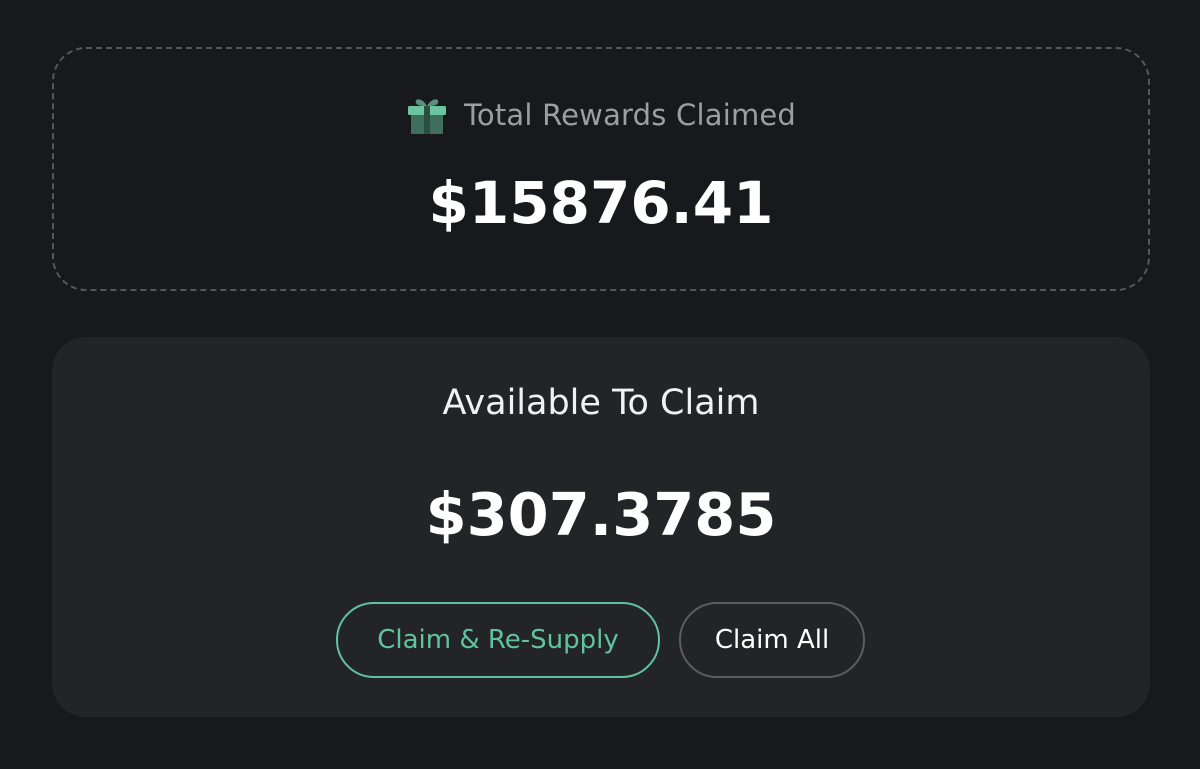 The image size is (1200, 769). I want to click on total-rewards-amount: $15876.41, so click(601, 203).